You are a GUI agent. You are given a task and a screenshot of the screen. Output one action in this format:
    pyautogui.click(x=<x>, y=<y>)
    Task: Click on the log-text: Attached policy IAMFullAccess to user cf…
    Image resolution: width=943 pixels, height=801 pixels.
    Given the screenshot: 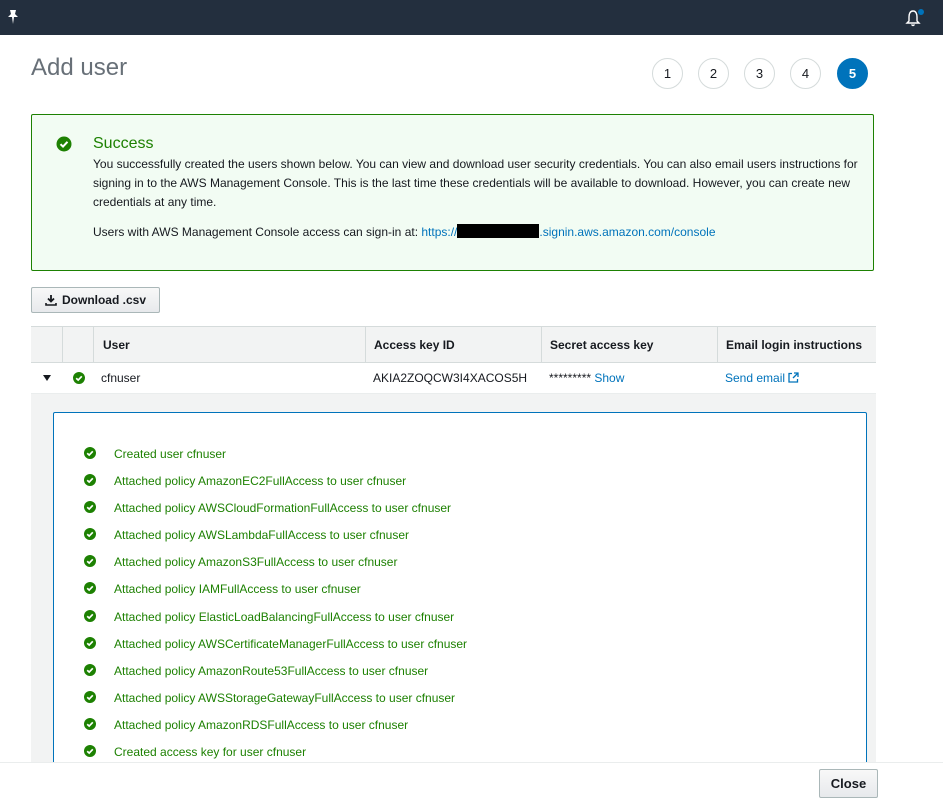 What is the action you would take?
    pyautogui.click(x=237, y=589)
    